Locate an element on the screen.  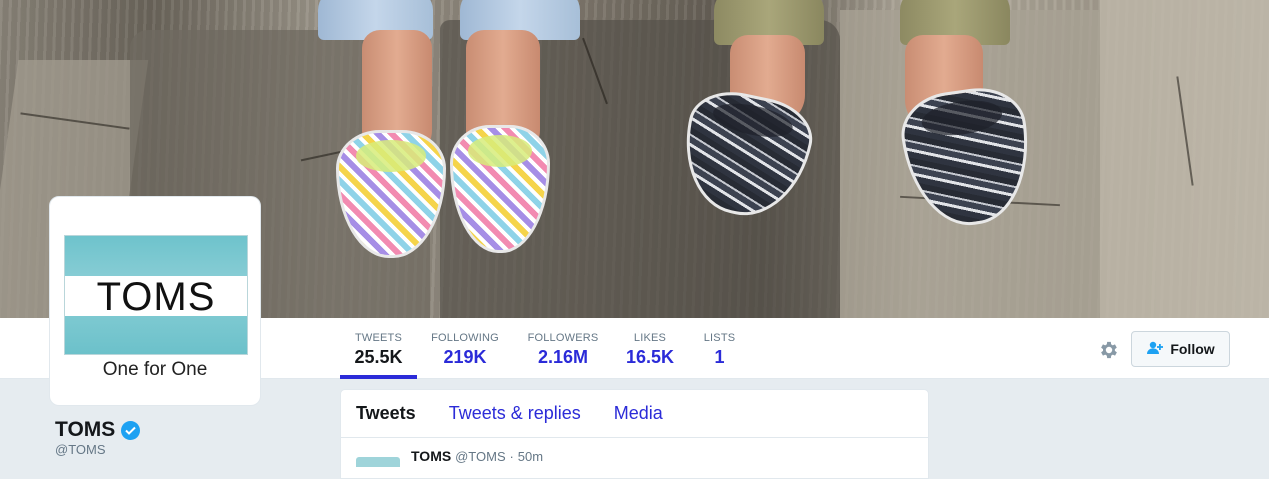
avatar: TOMS One for One is located at coordinates (155, 301).